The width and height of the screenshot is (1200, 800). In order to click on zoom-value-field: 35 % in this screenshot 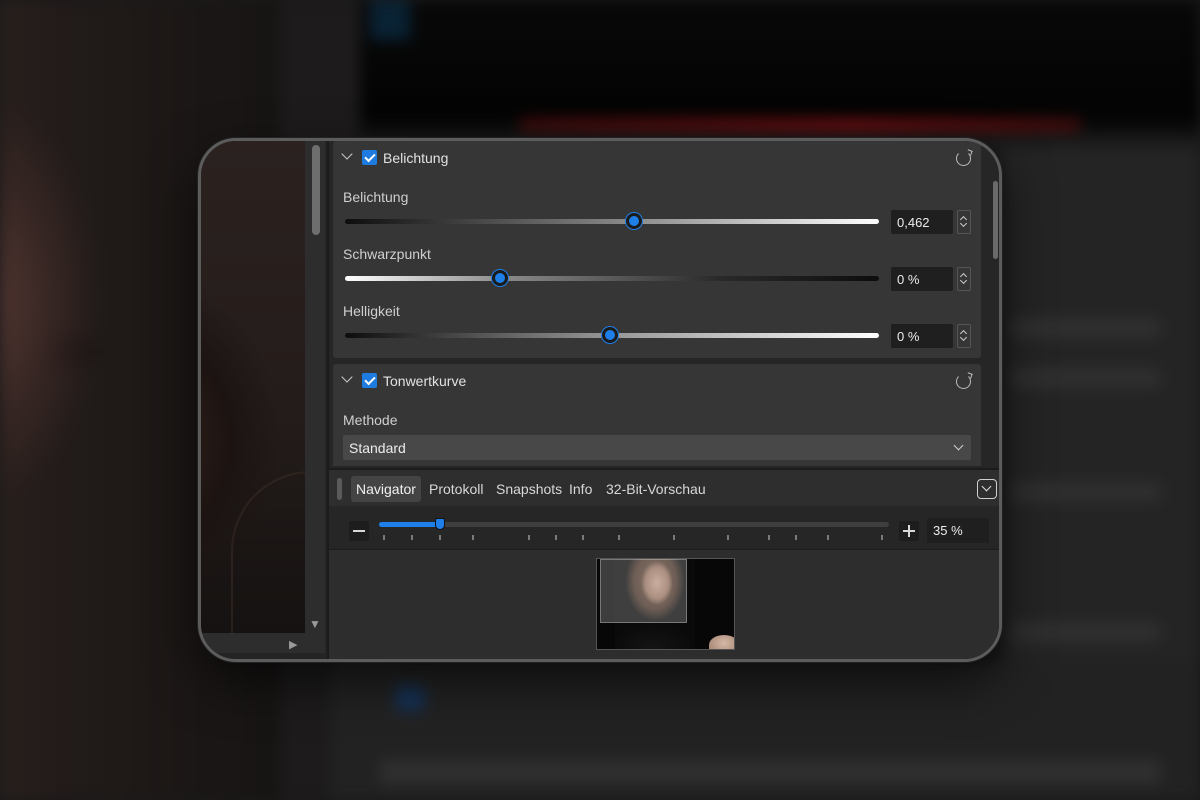, I will do `click(958, 530)`.